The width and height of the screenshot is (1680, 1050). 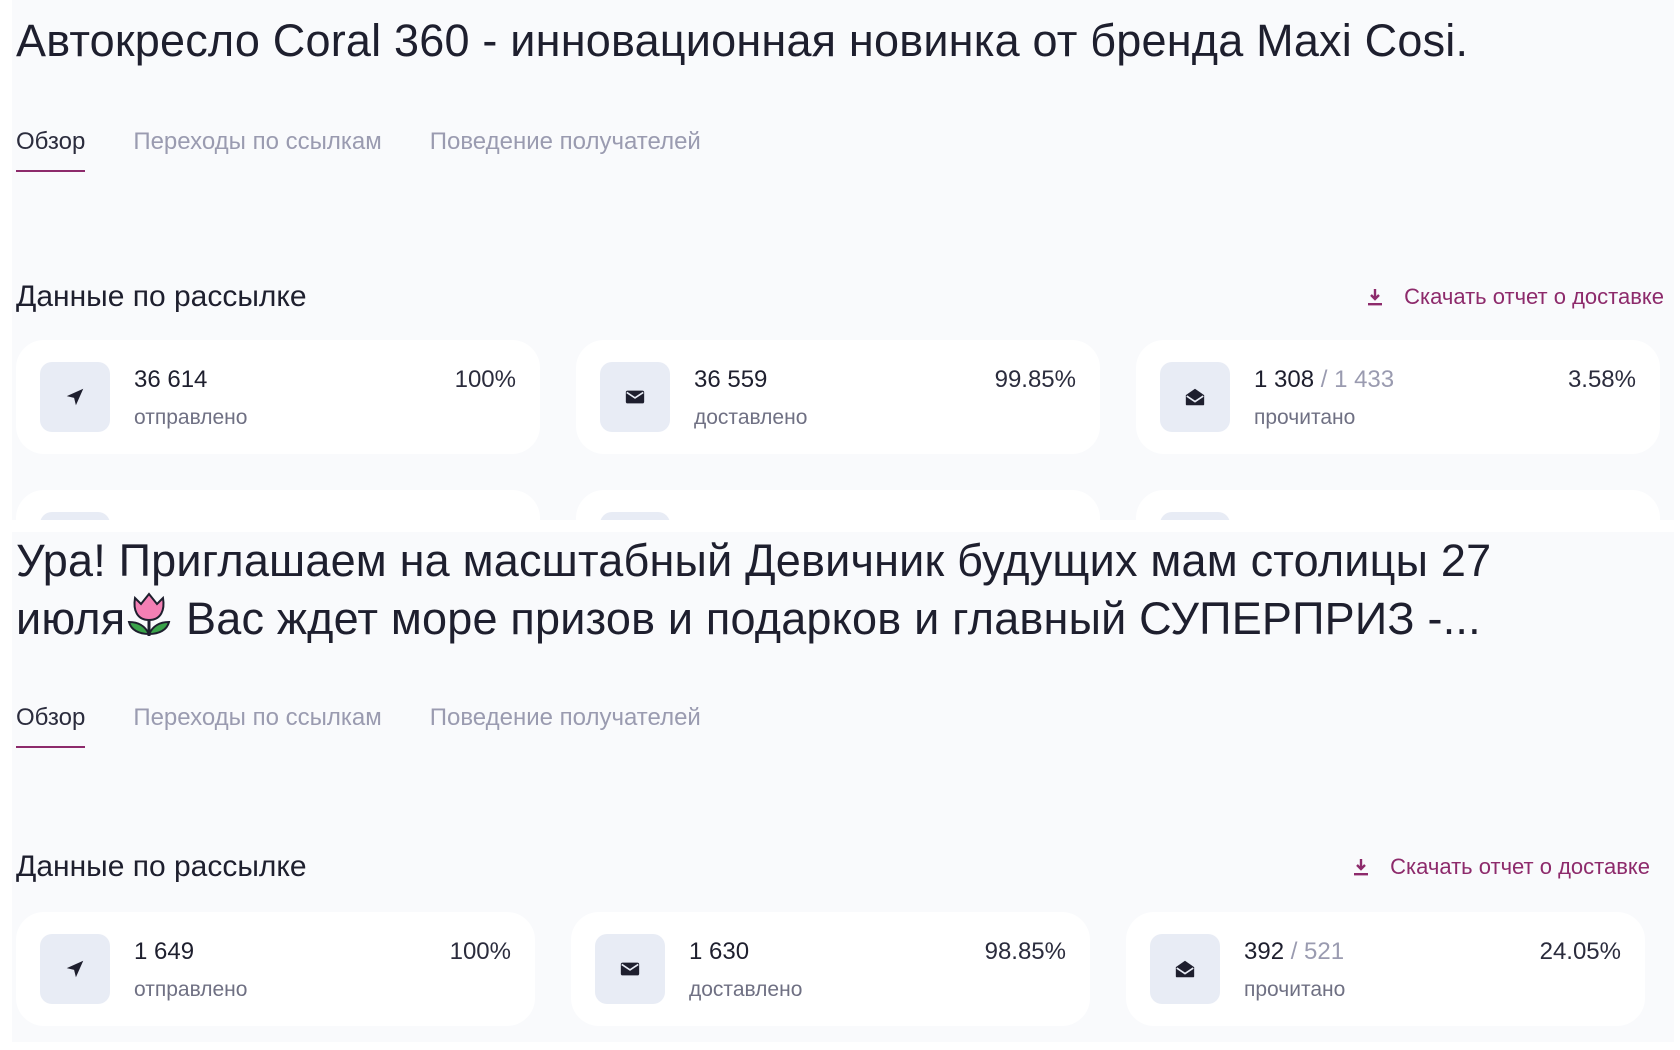 I want to click on stat-value: 1 630, so click(x=719, y=952).